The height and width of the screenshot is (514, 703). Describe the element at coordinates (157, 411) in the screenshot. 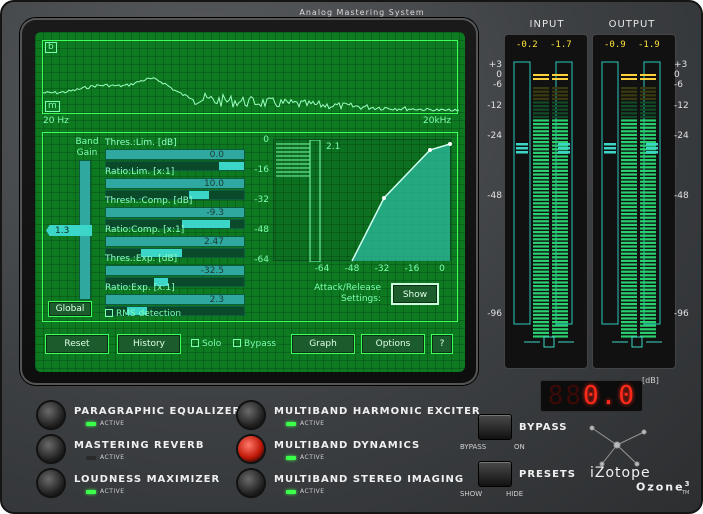

I see `module-name: PARAGRAPHIC EQUALIZER` at that location.